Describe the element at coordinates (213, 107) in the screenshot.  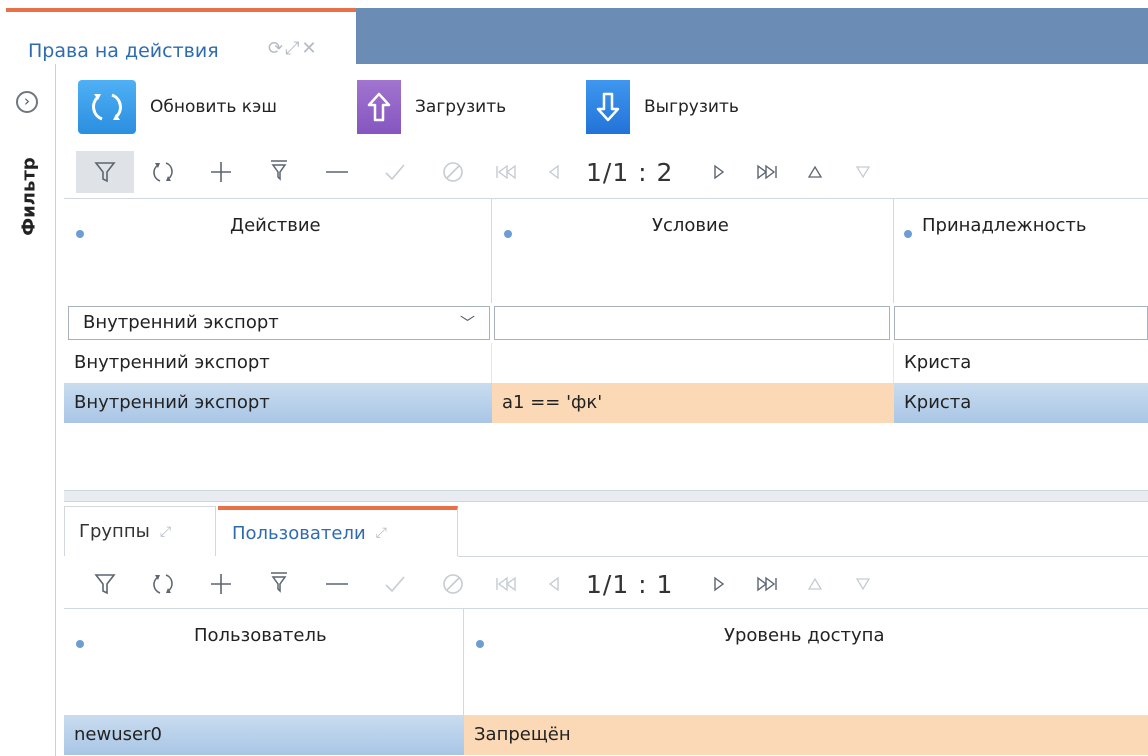
I see `refresh-cache-label: Обновить кэш` at that location.